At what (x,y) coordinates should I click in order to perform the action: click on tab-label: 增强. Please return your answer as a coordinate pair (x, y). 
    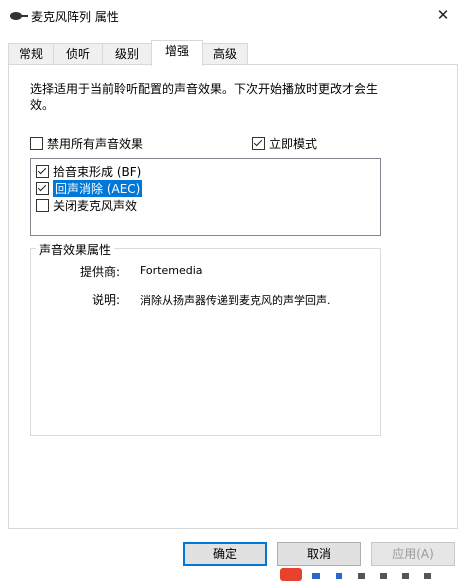
    Looking at the image, I should click on (176, 51).